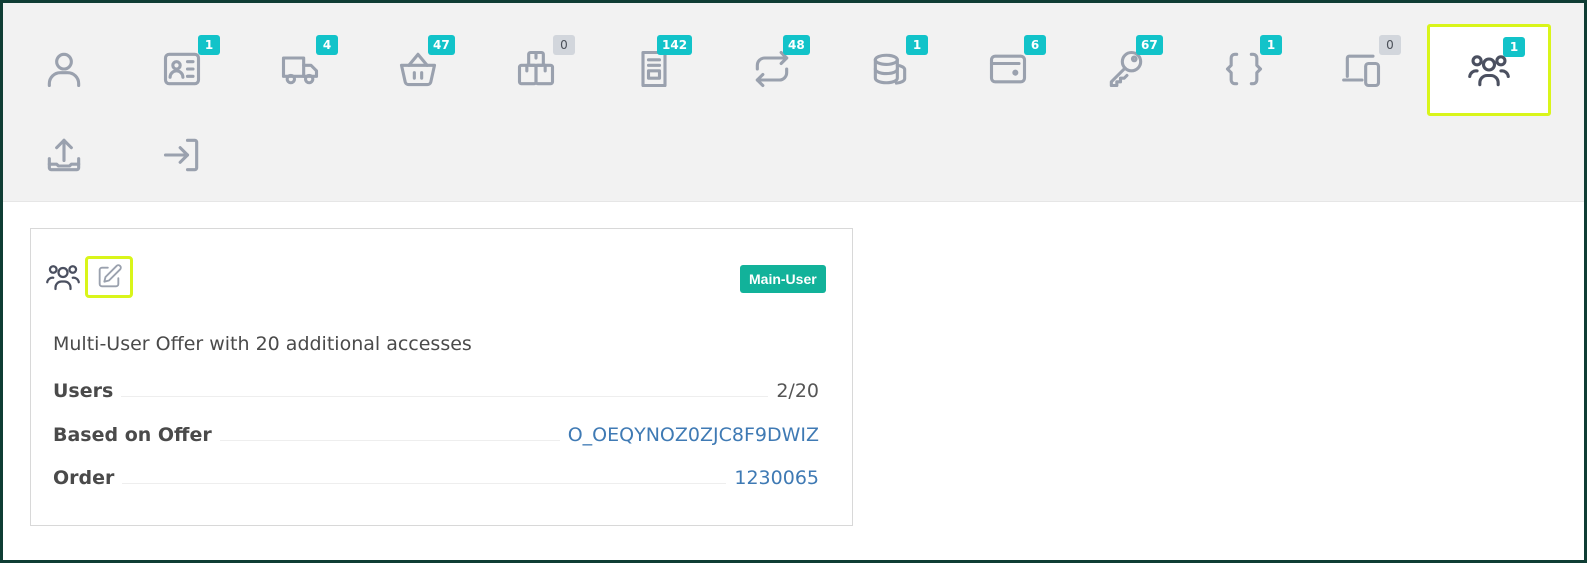 The image size is (1587, 563). What do you see at coordinates (654, 69) in the screenshot?
I see `tab-invoices: 142` at bounding box center [654, 69].